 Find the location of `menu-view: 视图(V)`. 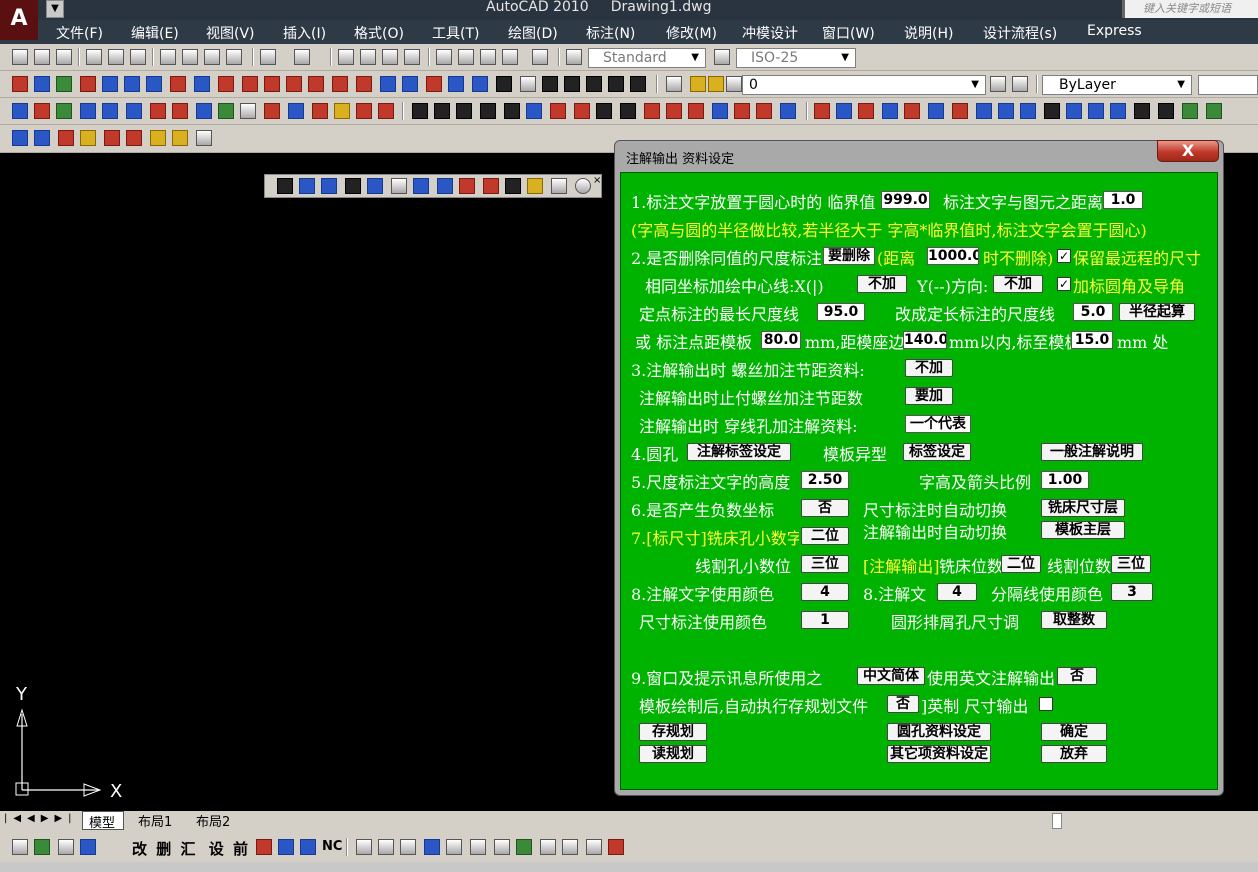

menu-view: 视图(V) is located at coordinates (230, 33).